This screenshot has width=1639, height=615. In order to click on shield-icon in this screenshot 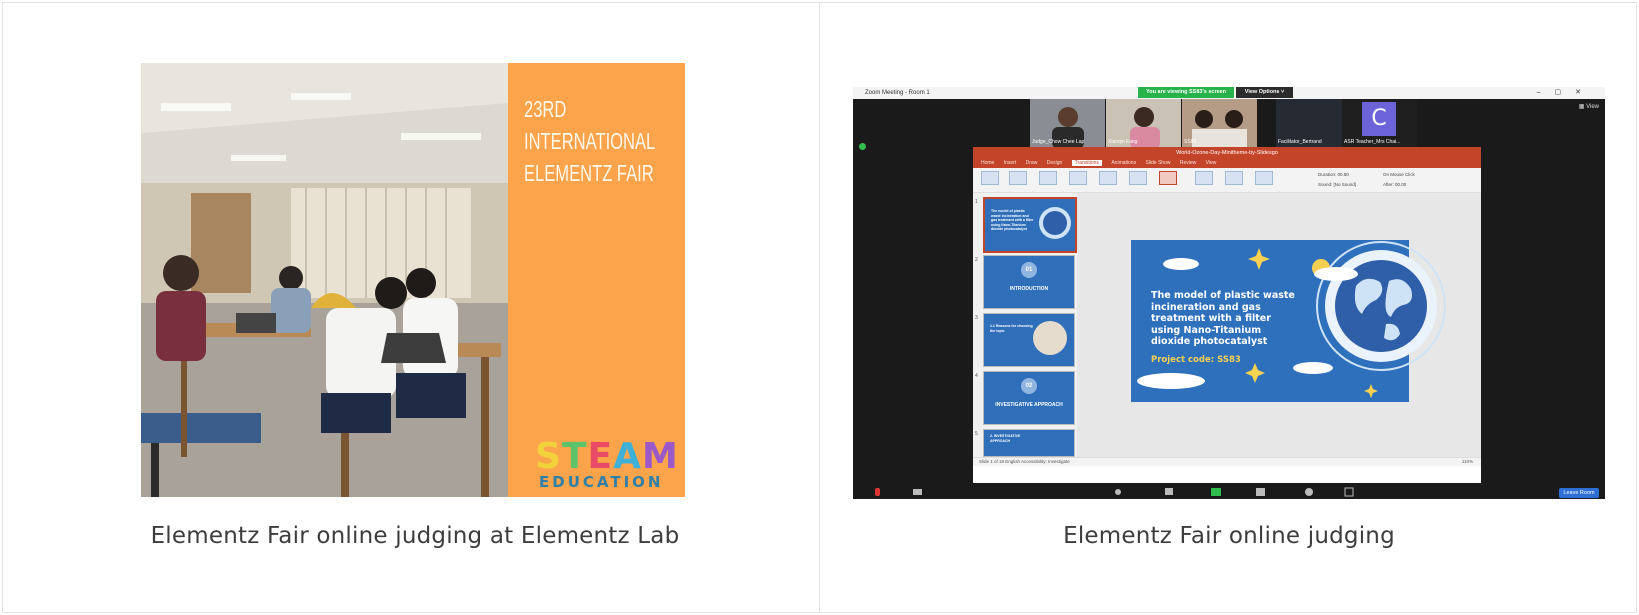, I will do `click(862, 146)`.